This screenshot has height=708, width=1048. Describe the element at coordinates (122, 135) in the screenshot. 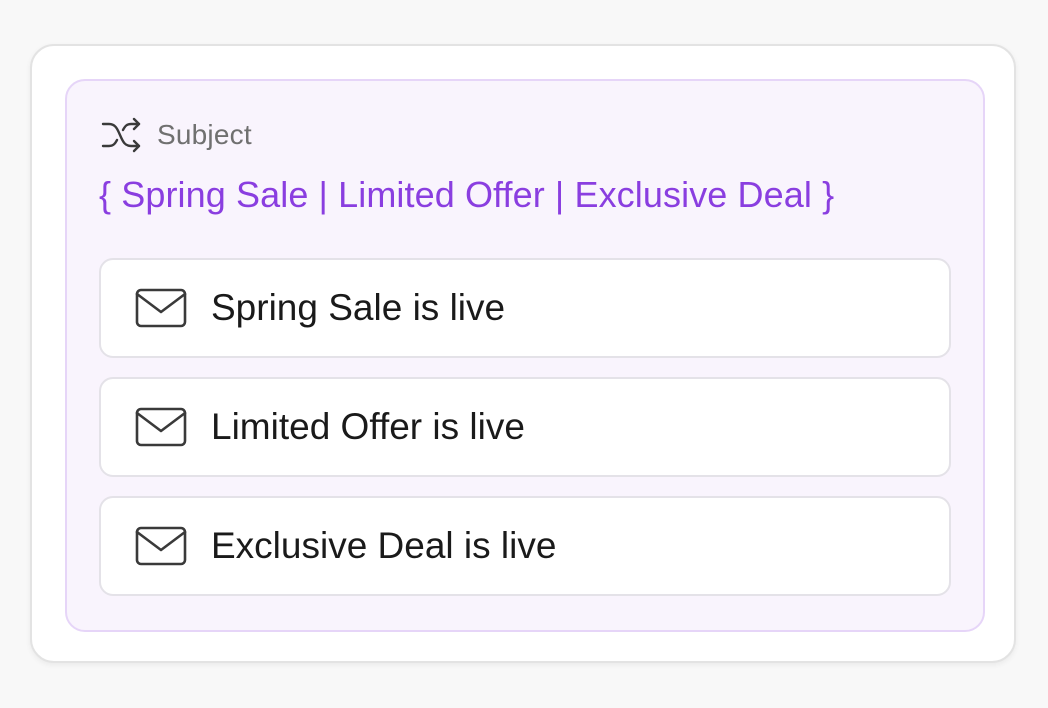

I see `shuffle-icon` at that location.